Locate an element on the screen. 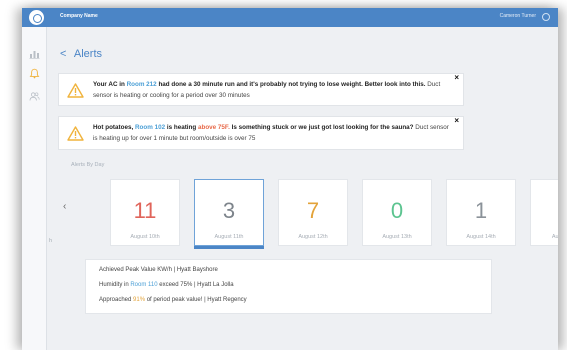 The width and height of the screenshot is (567, 350). room-link: Room 102 is located at coordinates (150, 127).